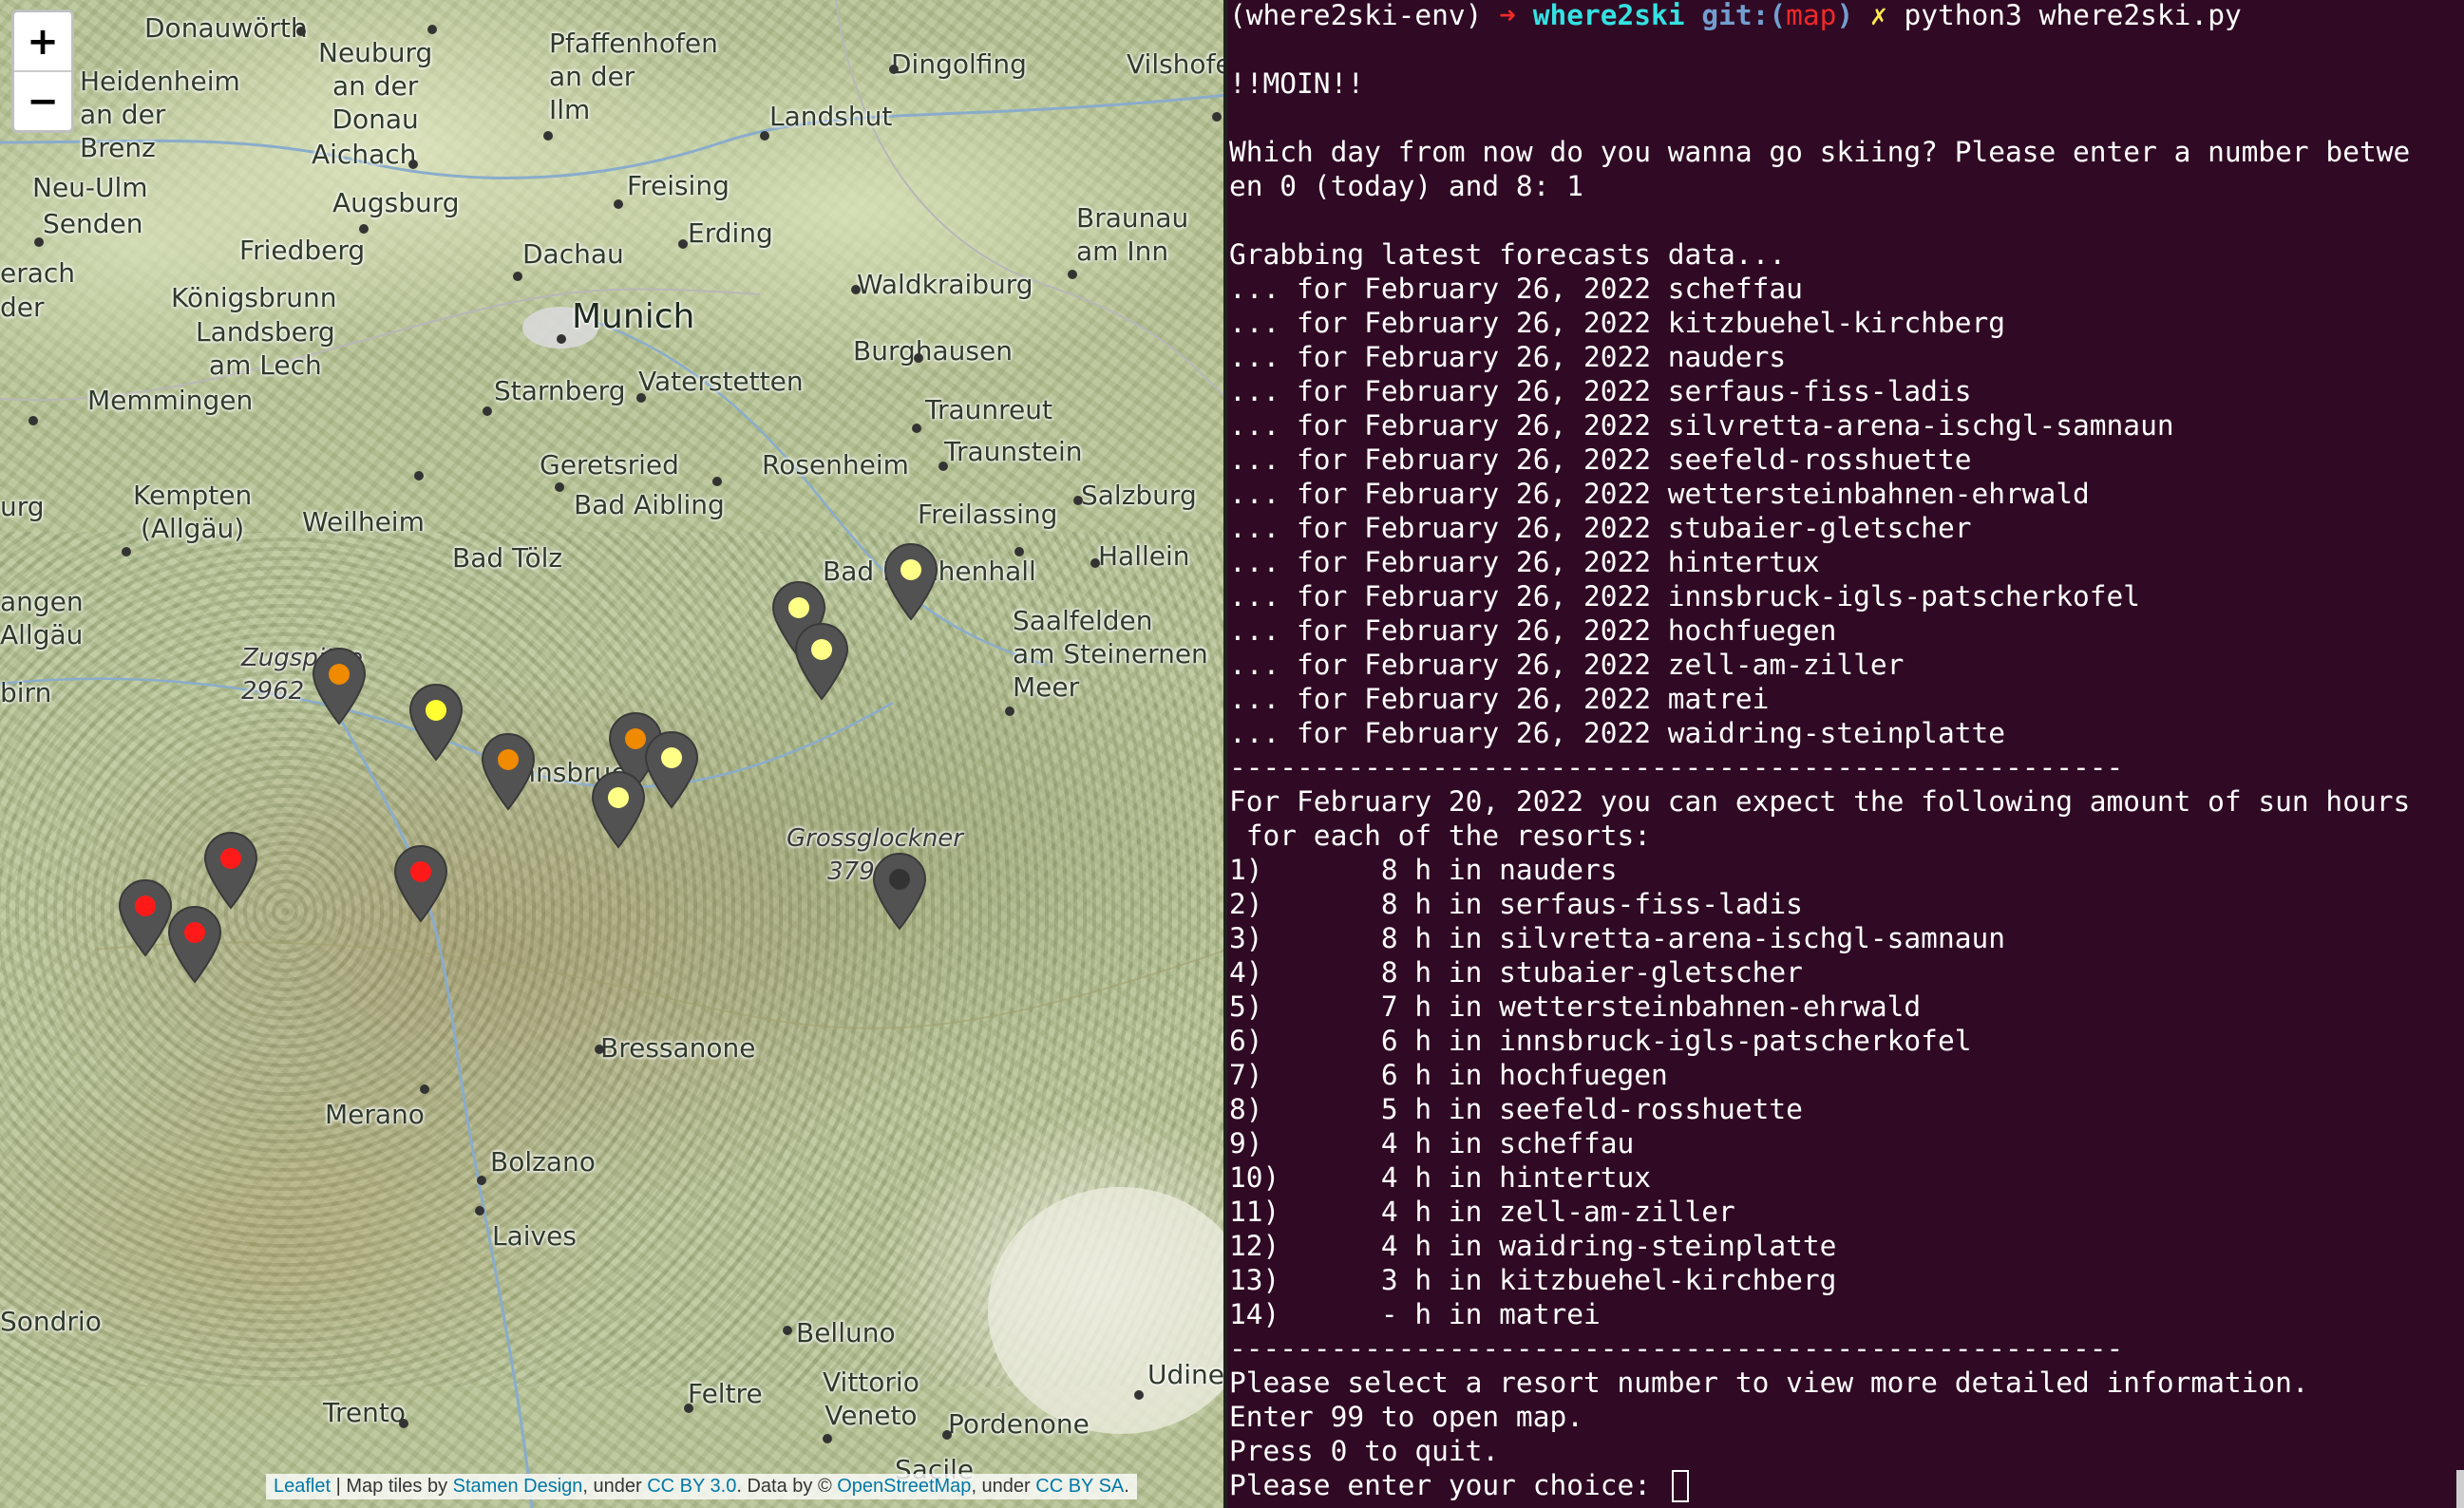 This screenshot has height=1508, width=2464. Describe the element at coordinates (678, 1048) in the screenshot. I see `city-label: Bressanone` at that location.